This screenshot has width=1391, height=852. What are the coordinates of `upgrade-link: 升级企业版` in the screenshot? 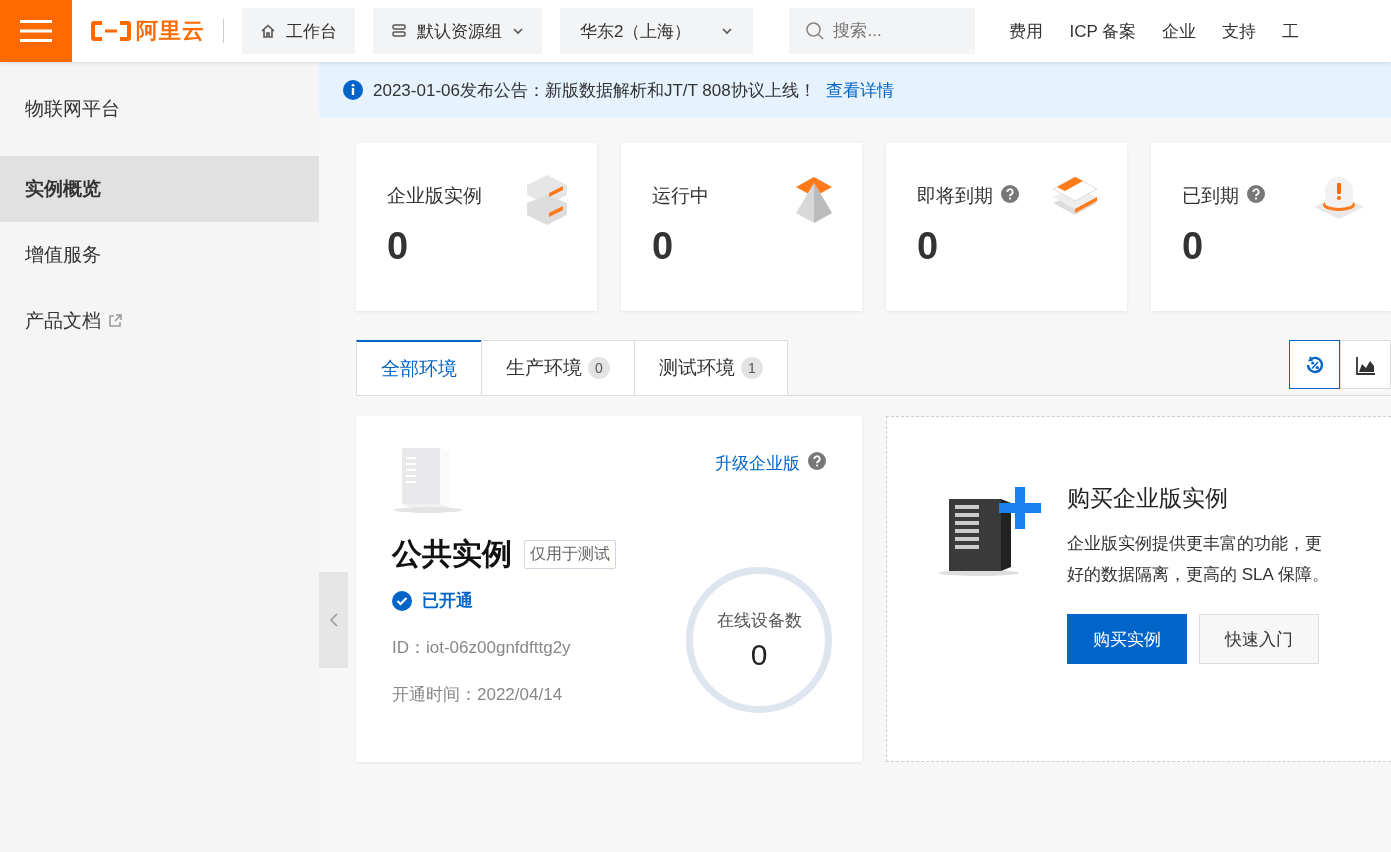 It's located at (757, 459).